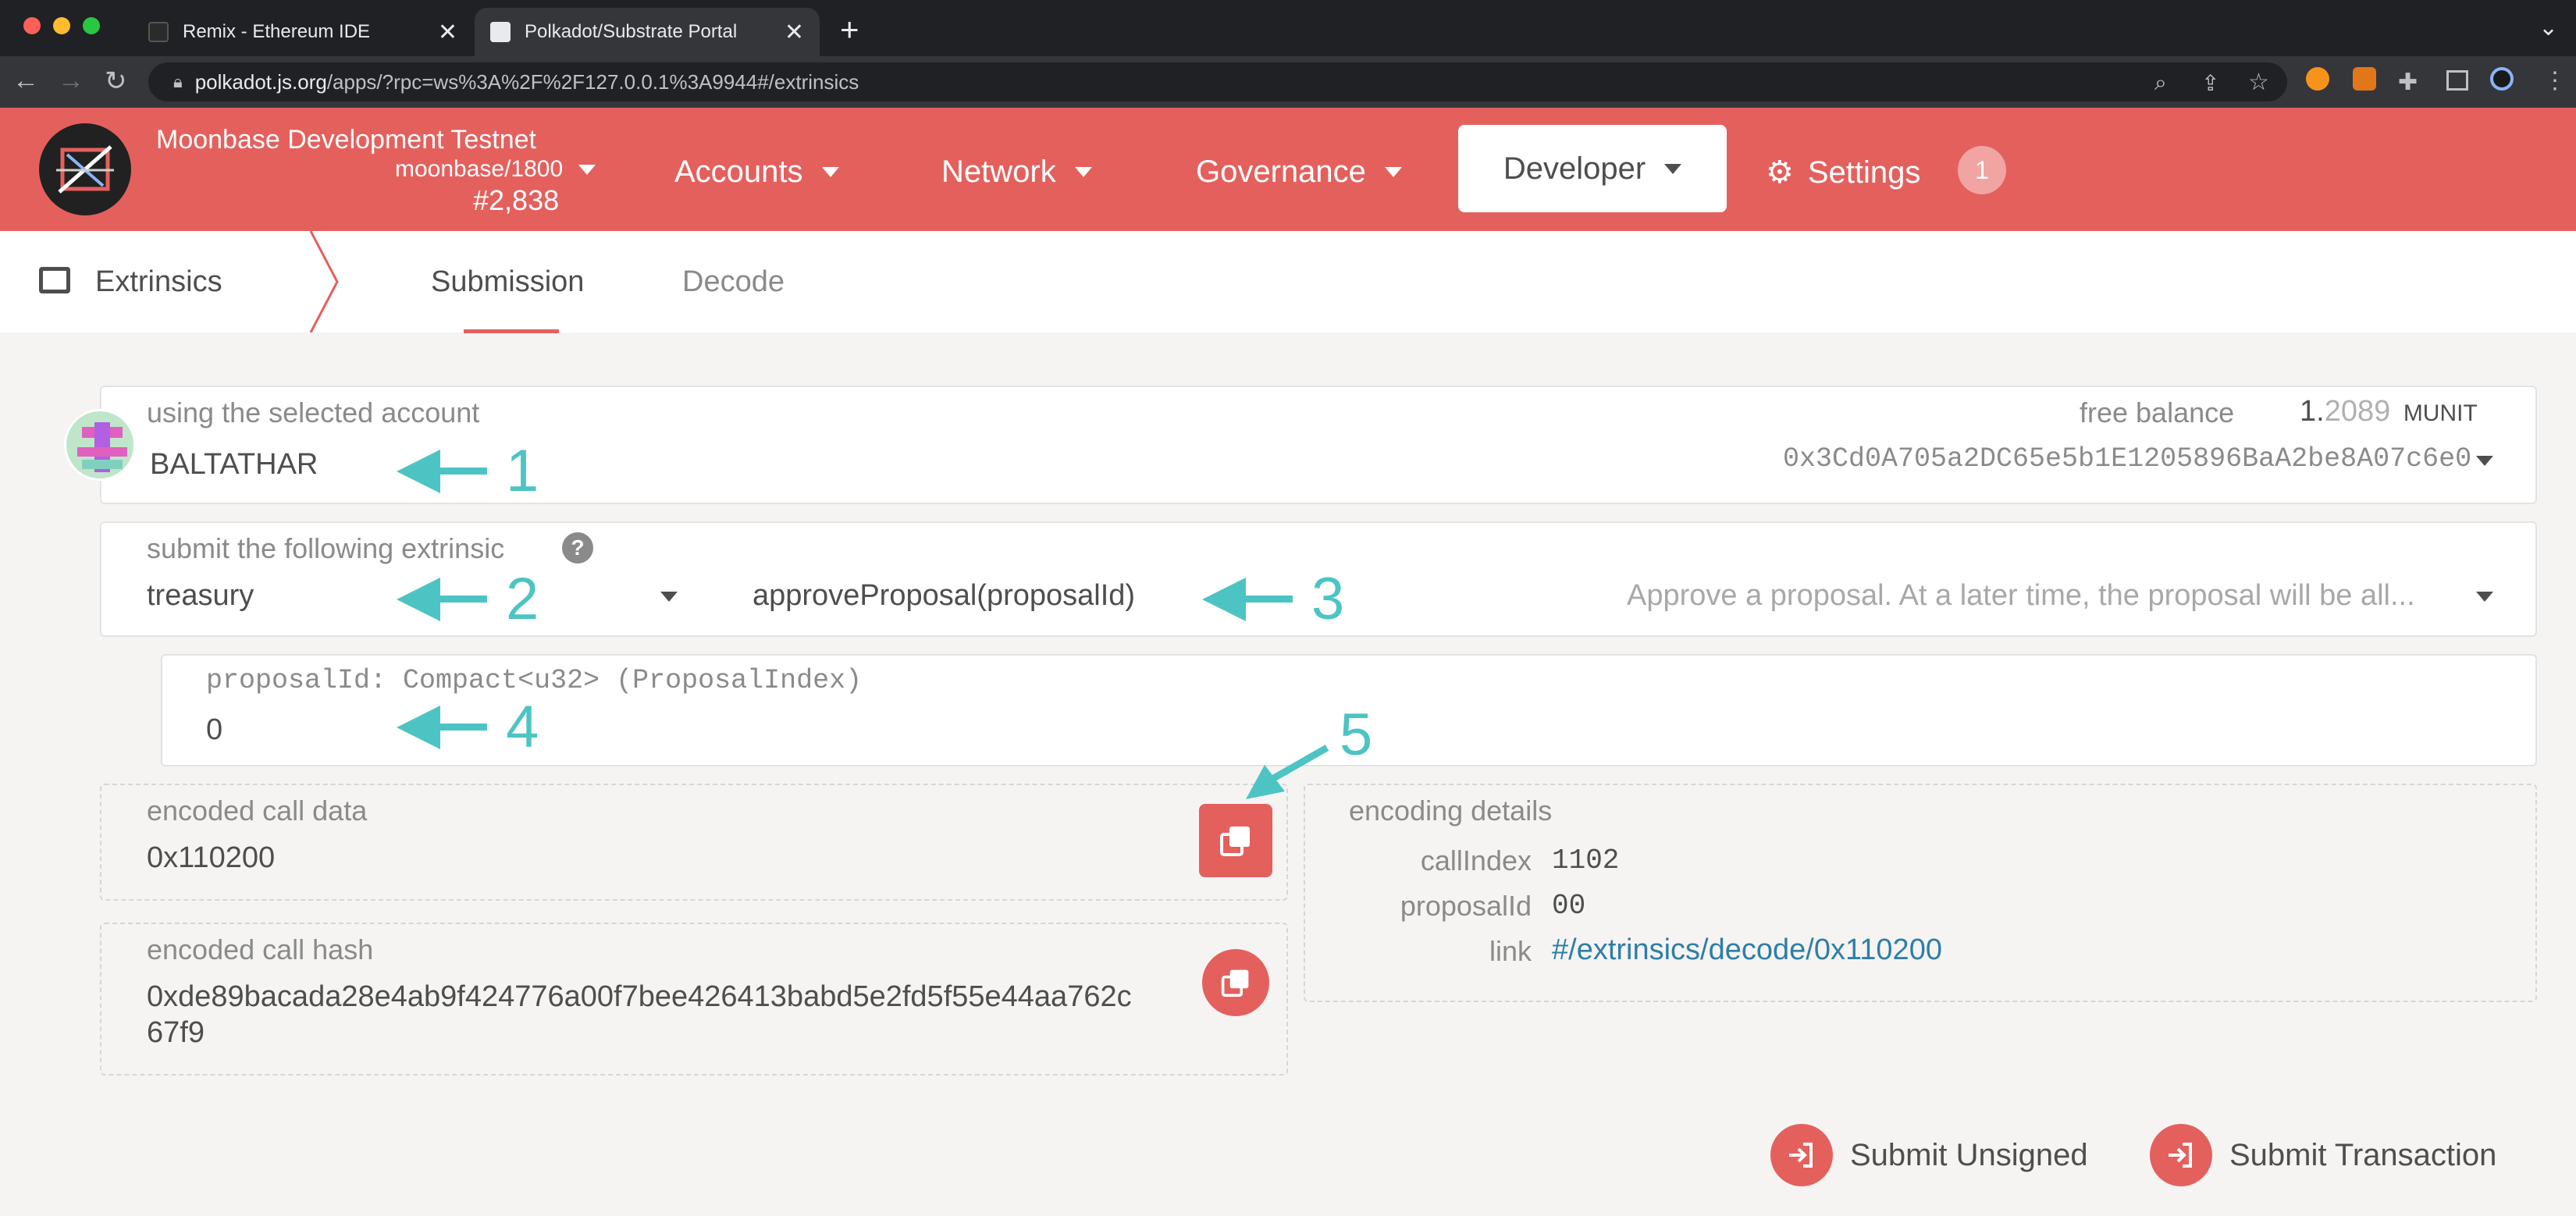 The height and width of the screenshot is (1216, 2576). Describe the element at coordinates (1510, 951) in the screenshot. I see `detail-key-link: link` at that location.